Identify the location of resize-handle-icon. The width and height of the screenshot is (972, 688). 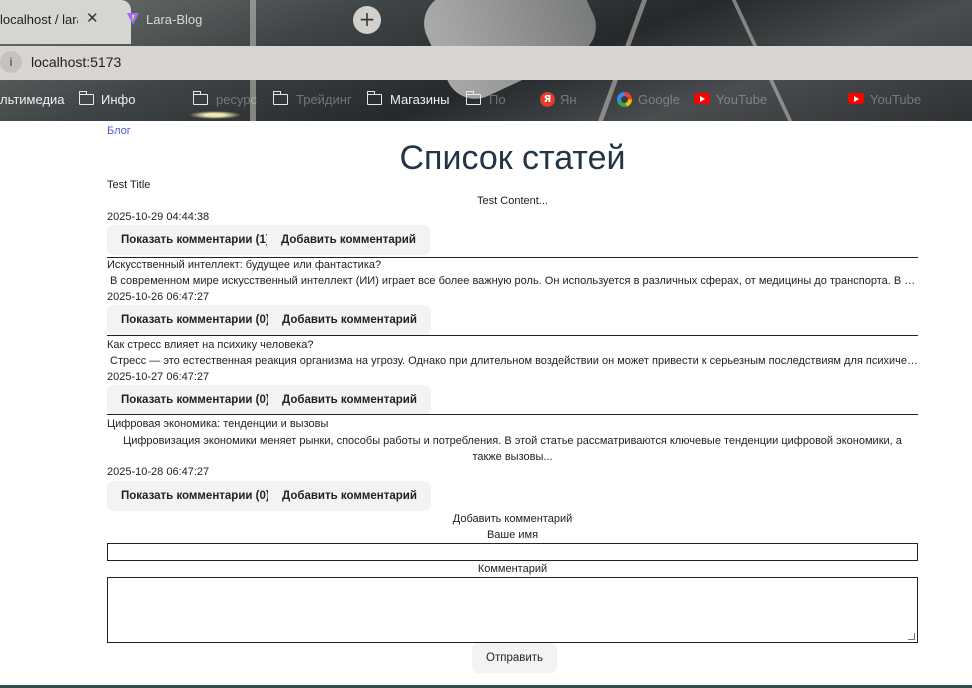
(911, 636).